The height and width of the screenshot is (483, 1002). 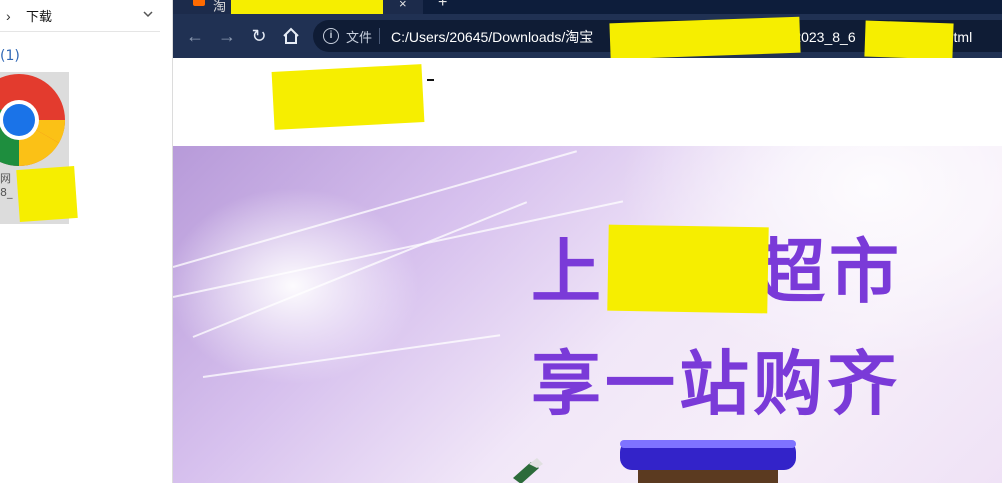 What do you see at coordinates (32, 120) in the screenshot?
I see `chrome-html-icon` at bounding box center [32, 120].